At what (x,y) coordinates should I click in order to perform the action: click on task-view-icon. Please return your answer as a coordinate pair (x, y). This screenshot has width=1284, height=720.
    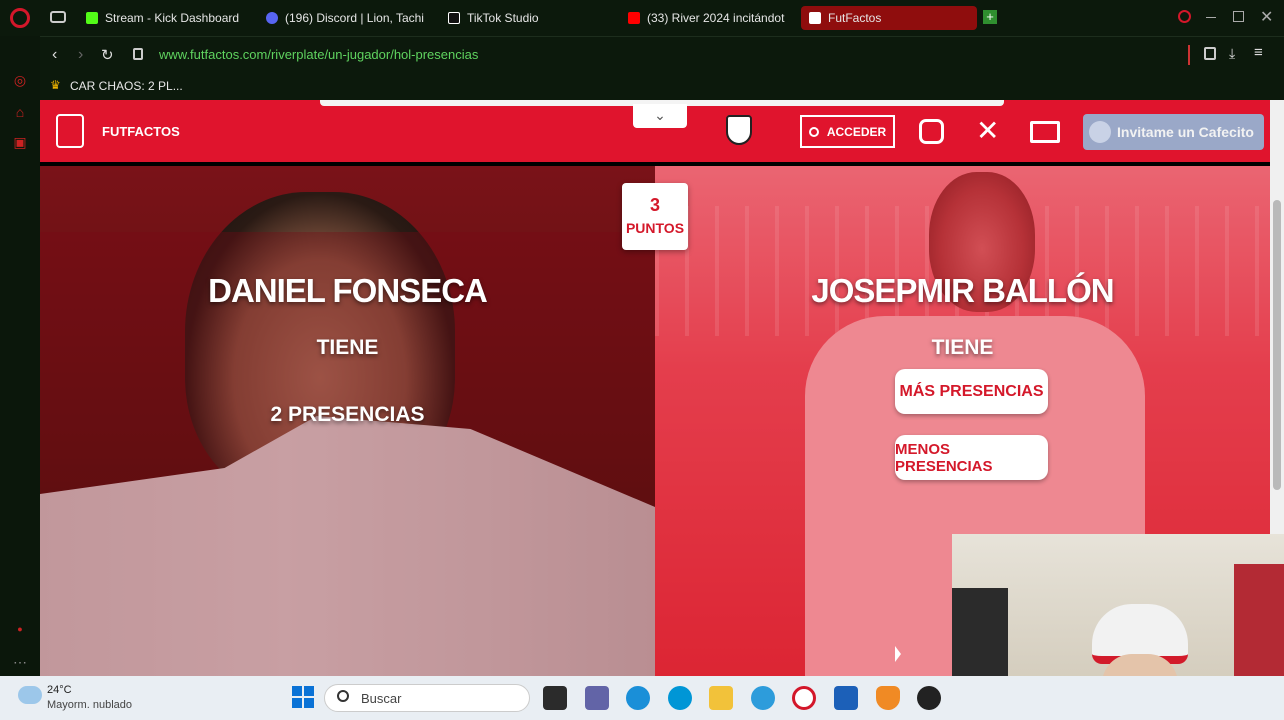
    Looking at the image, I should click on (555, 698).